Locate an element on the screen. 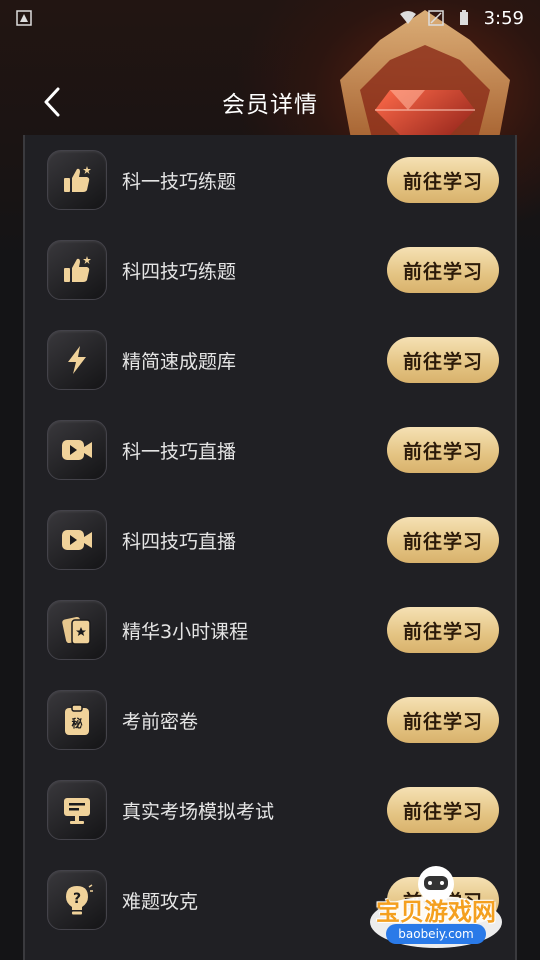 The width and height of the screenshot is (540, 960). signal-icon is located at coordinates (435, 18).